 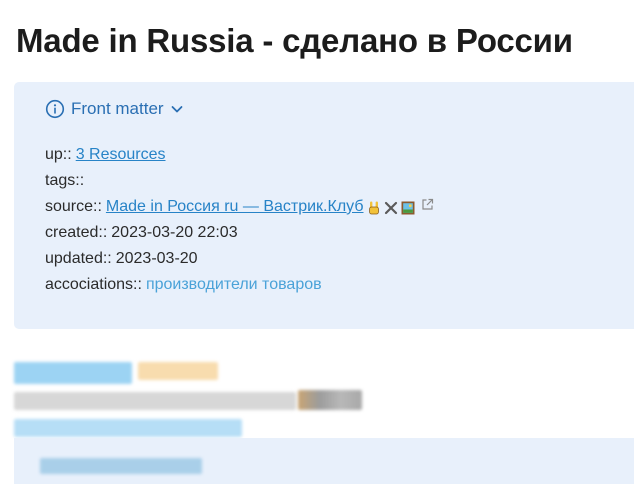 I want to click on blurred-emoji-strip, so click(x=330, y=400).